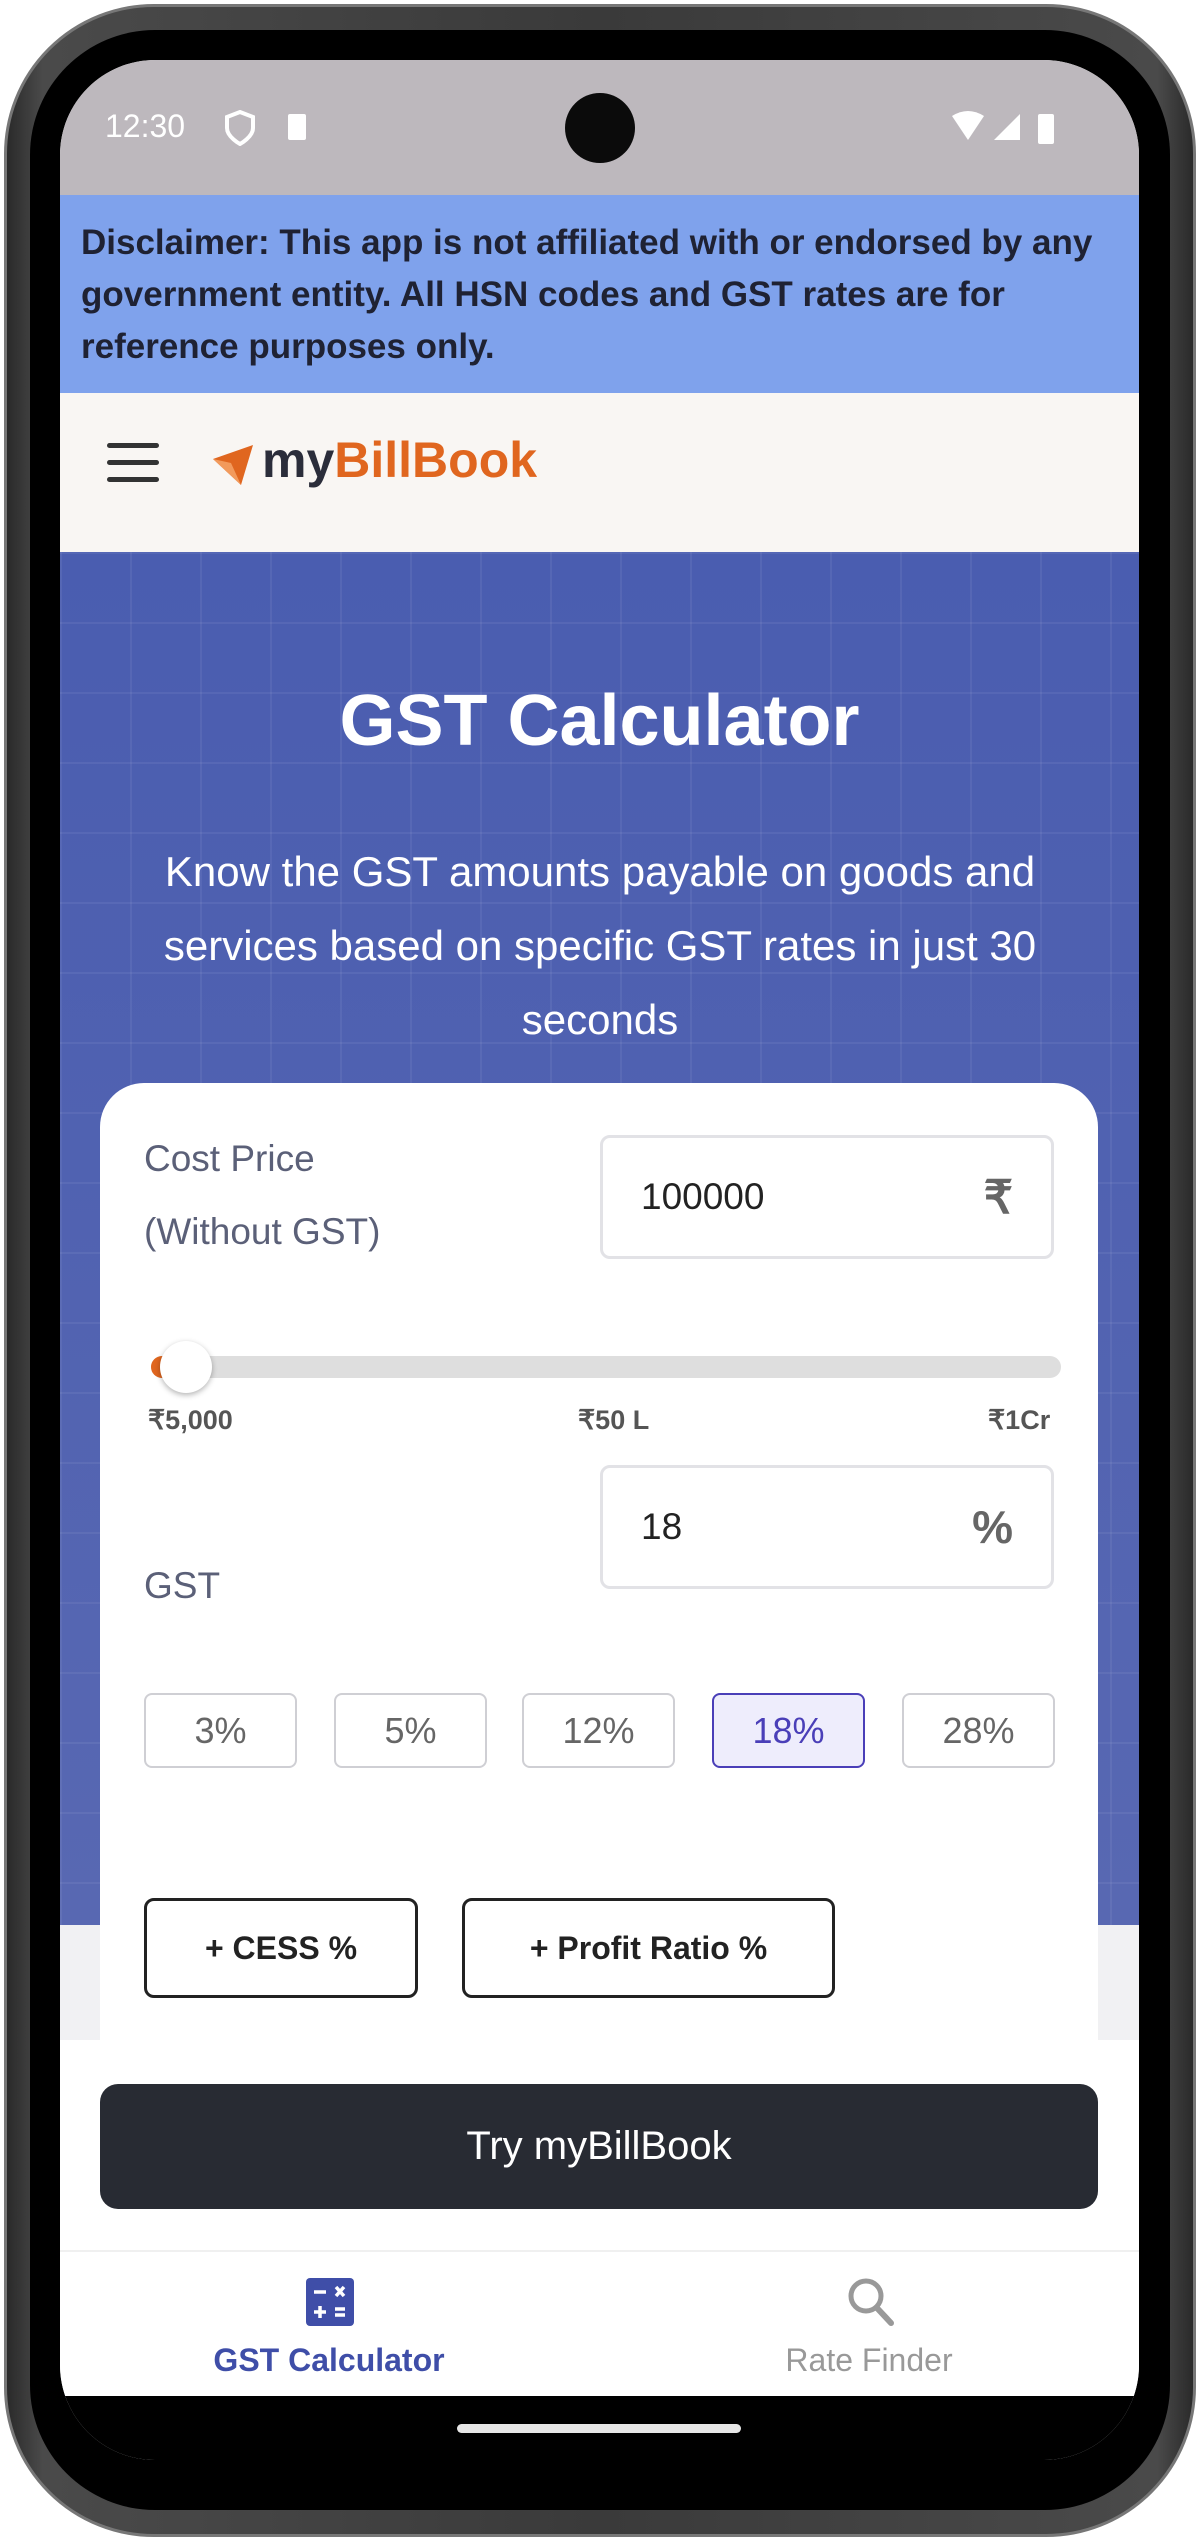  I want to click on camera-cutout, so click(600, 128).